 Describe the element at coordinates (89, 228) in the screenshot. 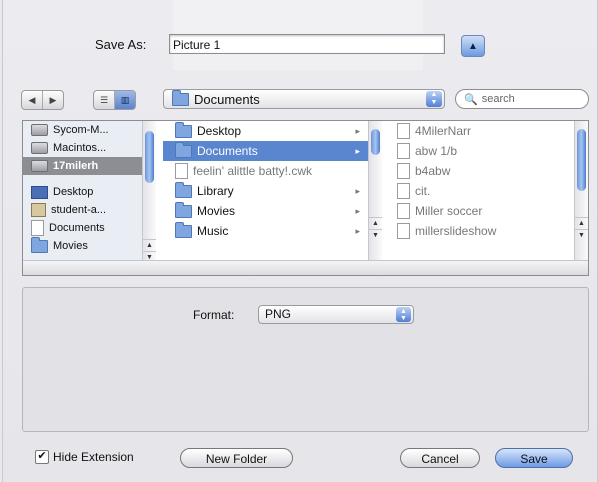

I see `sidebar-item-documents: Documents` at that location.